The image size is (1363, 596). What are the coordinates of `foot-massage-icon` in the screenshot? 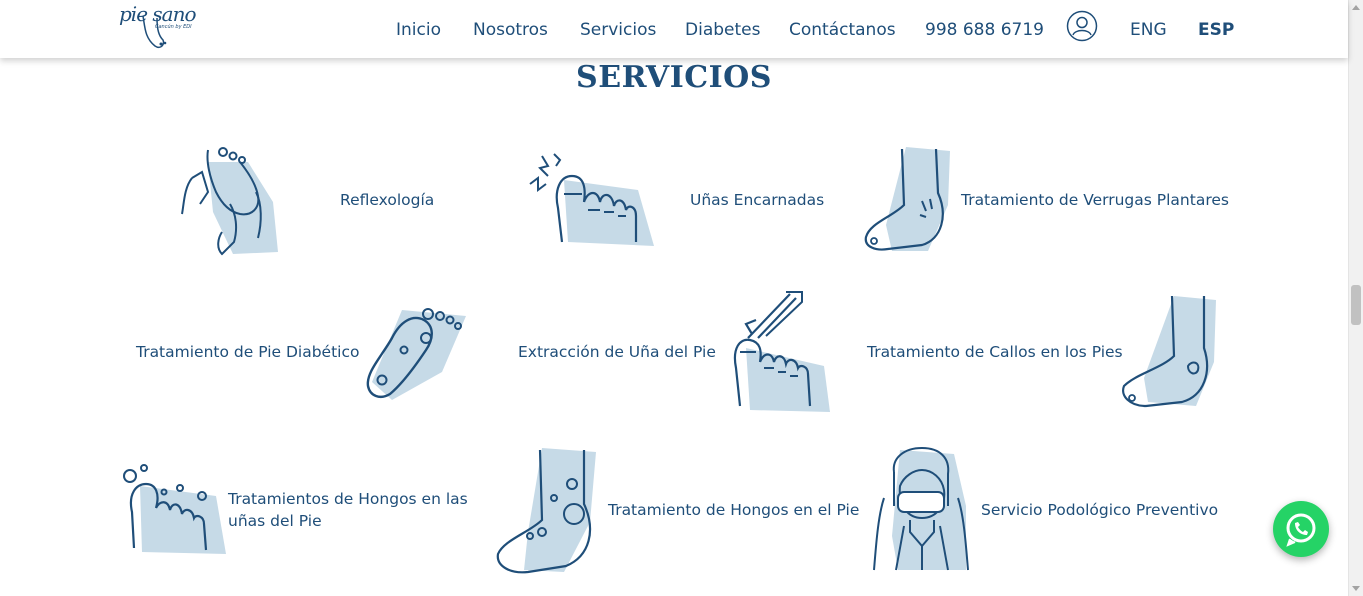 It's located at (229, 201).